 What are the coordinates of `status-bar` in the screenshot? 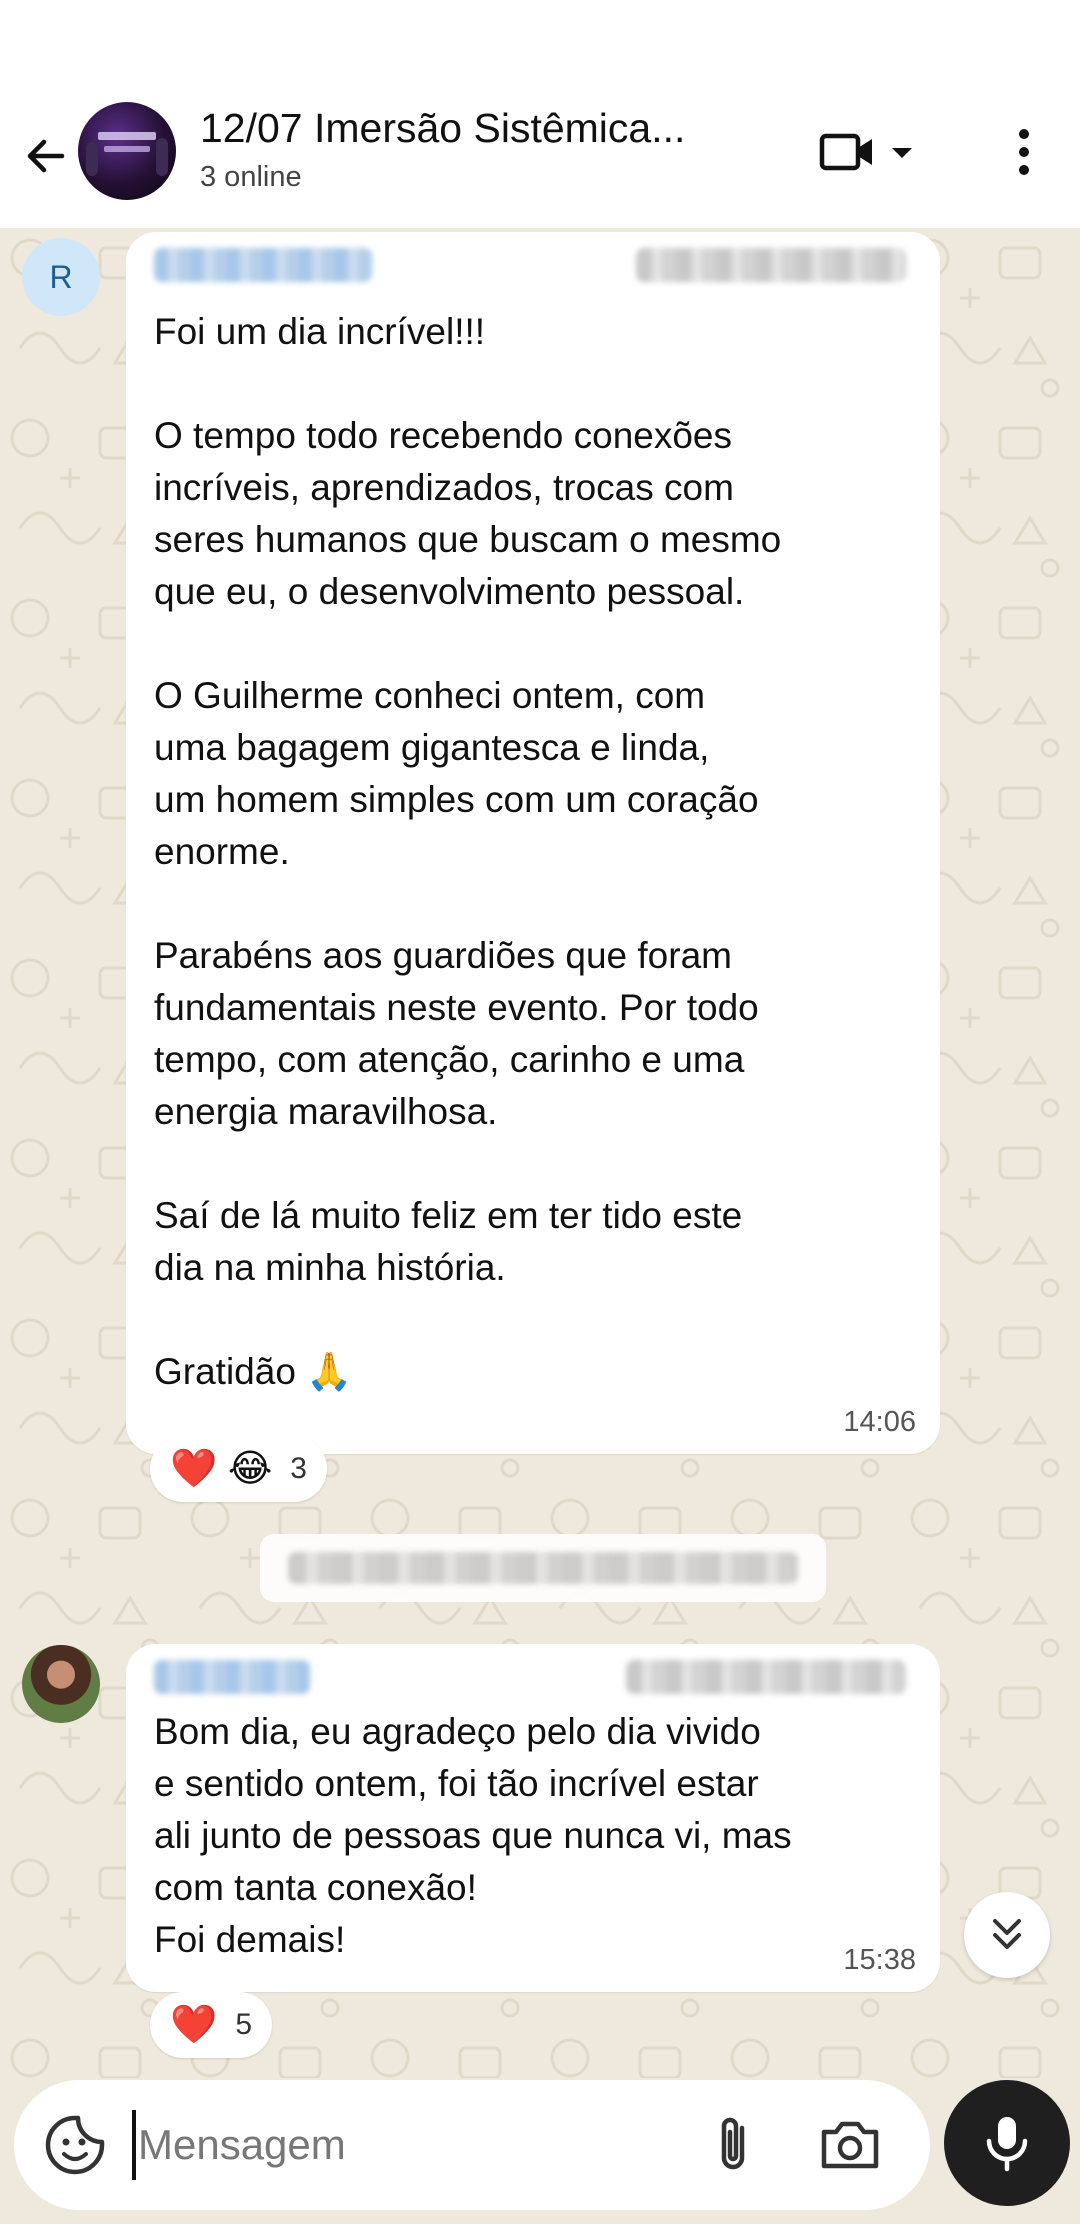 It's located at (540, 46).